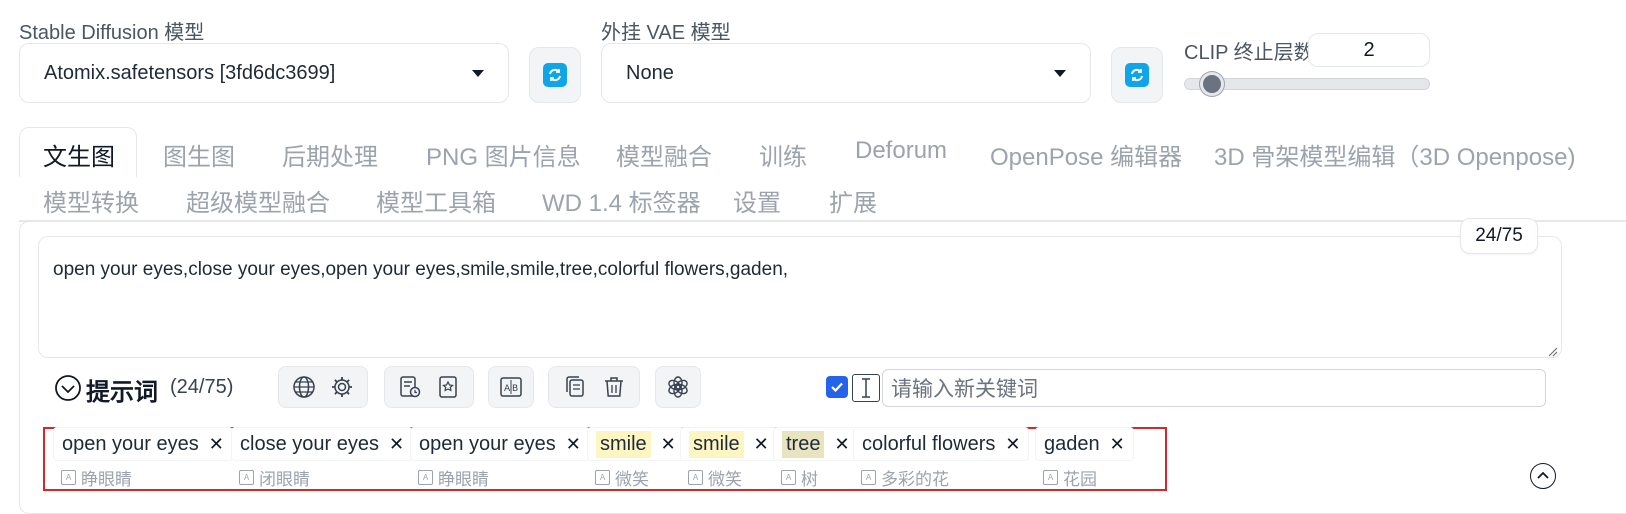 This screenshot has width=1626, height=514. I want to click on vae-label: 外挂 VAE 模型, so click(666, 33).